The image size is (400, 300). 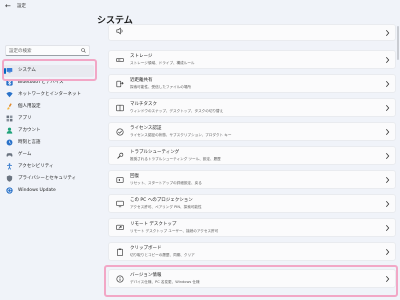 What do you see at coordinates (252, 107) in the screenshot?
I see `settings-card-multitasking: マルチタスク ウィンドウのスナップ、デスクトップ、タスクの切り替え` at bounding box center [252, 107].